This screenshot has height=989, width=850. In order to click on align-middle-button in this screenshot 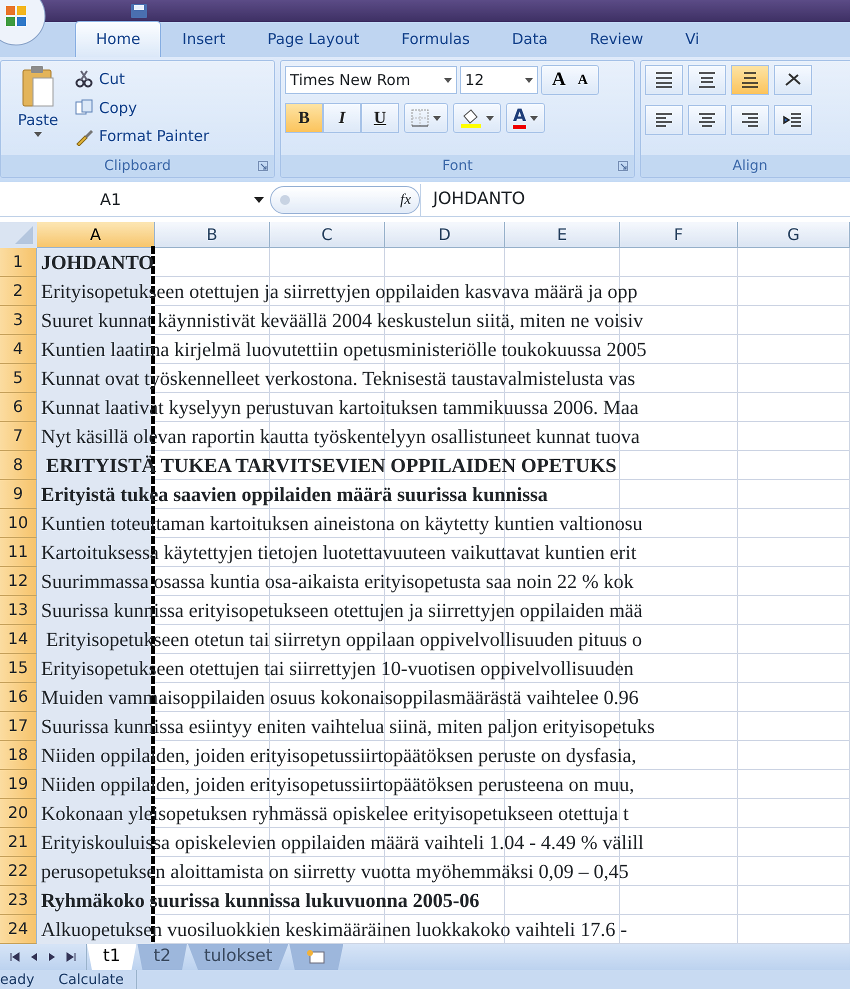, I will do `click(707, 80)`.